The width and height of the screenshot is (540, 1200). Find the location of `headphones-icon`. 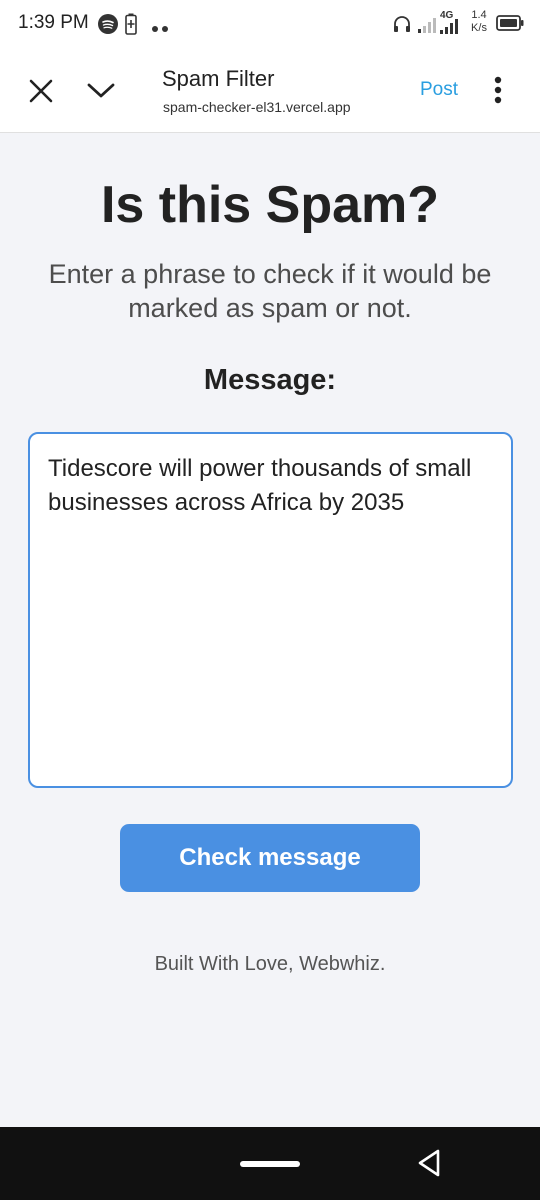

headphones-icon is located at coordinates (402, 26).